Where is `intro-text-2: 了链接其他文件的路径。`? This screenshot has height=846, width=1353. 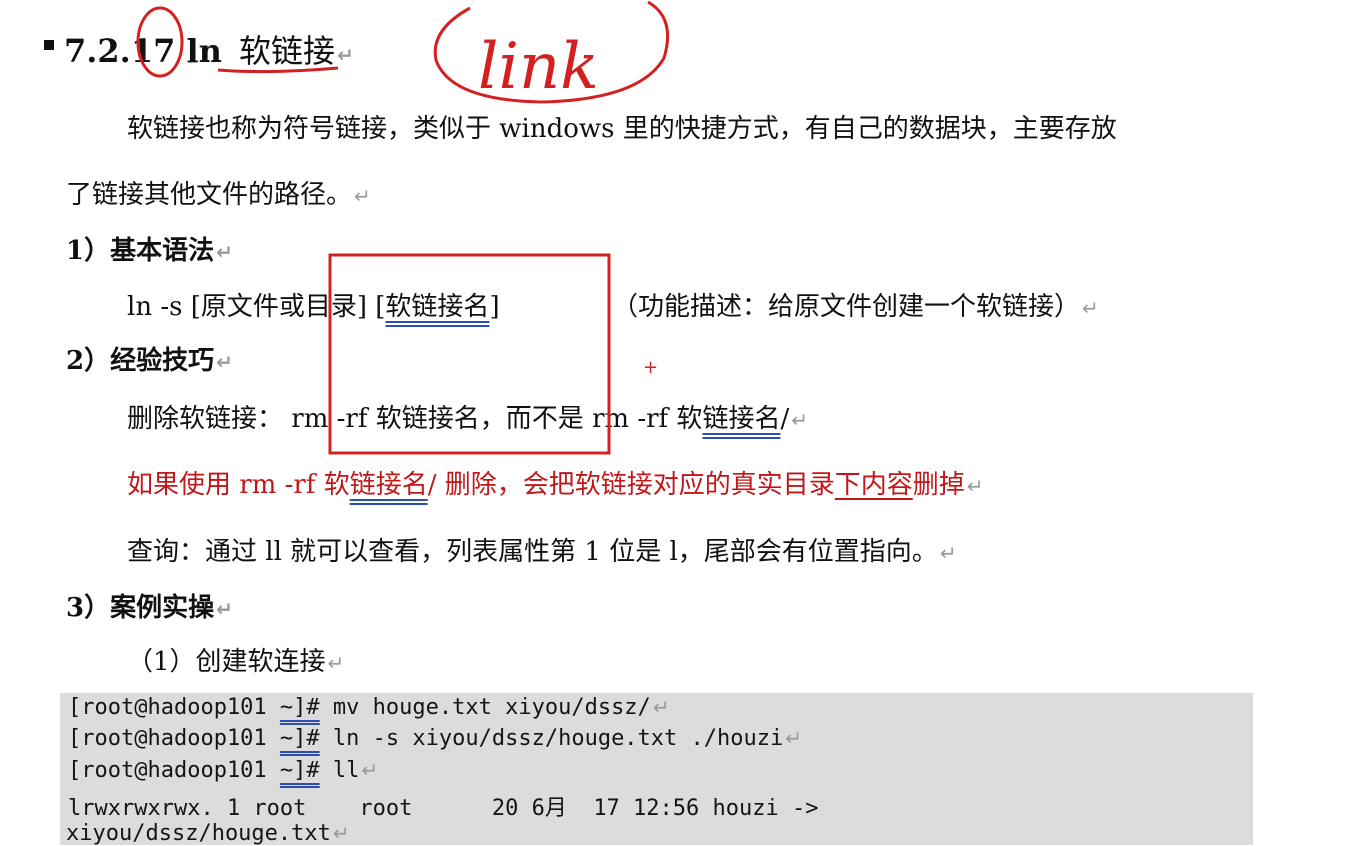
intro-text-2: 了链接其他文件的路径。 is located at coordinates (209, 195).